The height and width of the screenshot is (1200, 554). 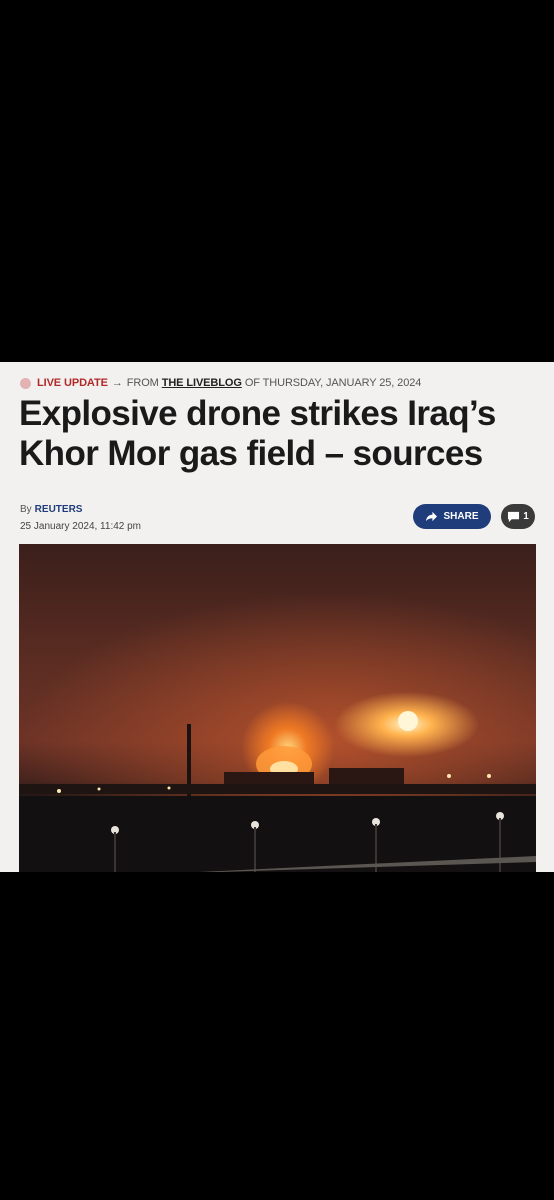 I want to click on publish-timestamp: 25 January 2024, 11:42 pm, so click(x=81, y=526).